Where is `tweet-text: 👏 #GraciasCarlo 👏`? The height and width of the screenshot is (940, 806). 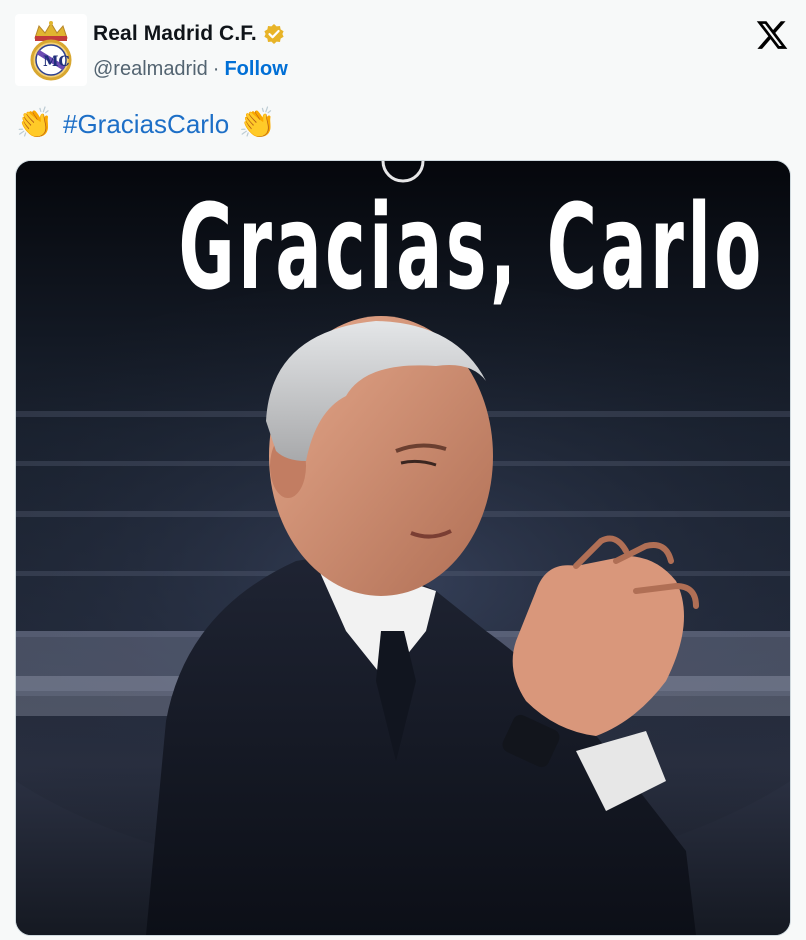
tweet-text: 👏 #GraciasCarlo 👏 is located at coordinates (146, 124).